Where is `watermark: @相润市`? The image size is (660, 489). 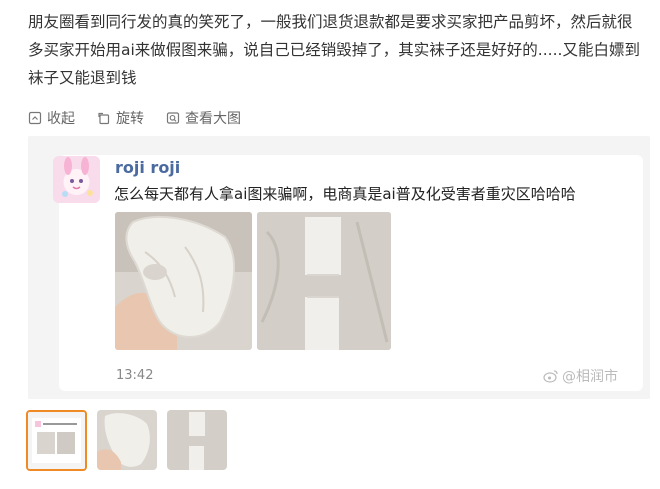
watermark: @相润市 is located at coordinates (580, 376).